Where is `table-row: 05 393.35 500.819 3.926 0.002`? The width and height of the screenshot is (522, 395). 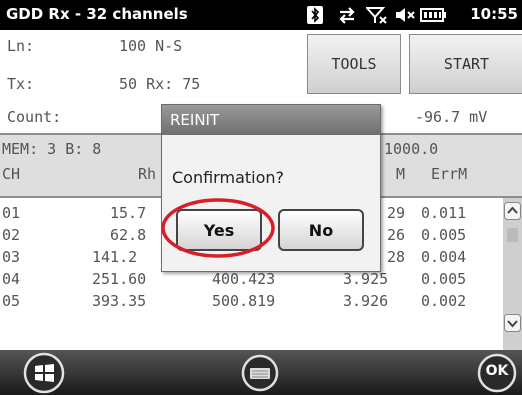 table-row: 05 393.35 500.819 3.926 0.002 is located at coordinates (250, 303).